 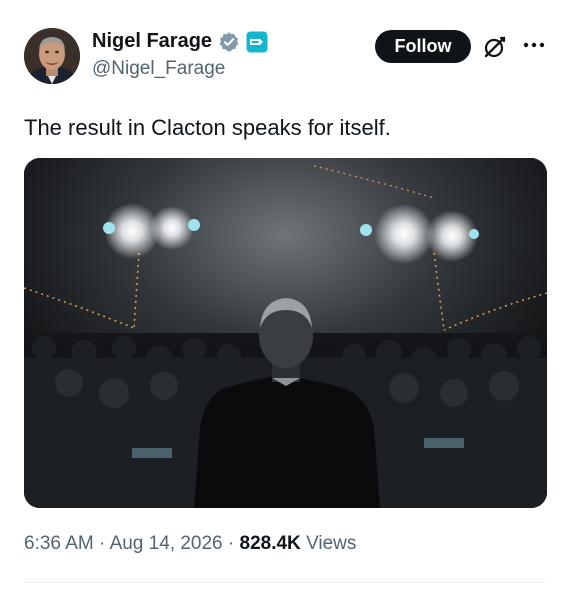 I want to click on follow-button: Follow, so click(x=423, y=46).